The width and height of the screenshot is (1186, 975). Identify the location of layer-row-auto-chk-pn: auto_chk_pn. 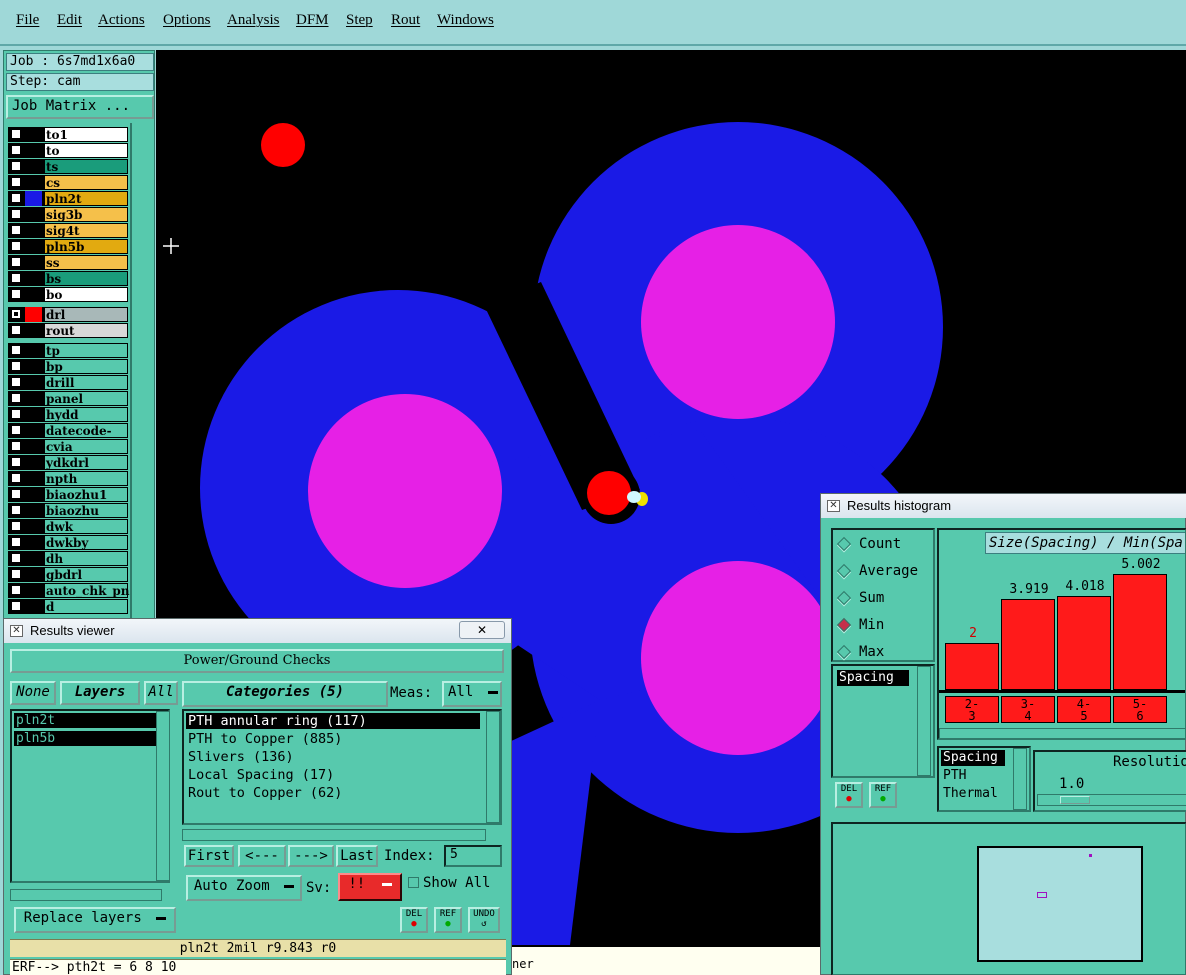
(69, 590).